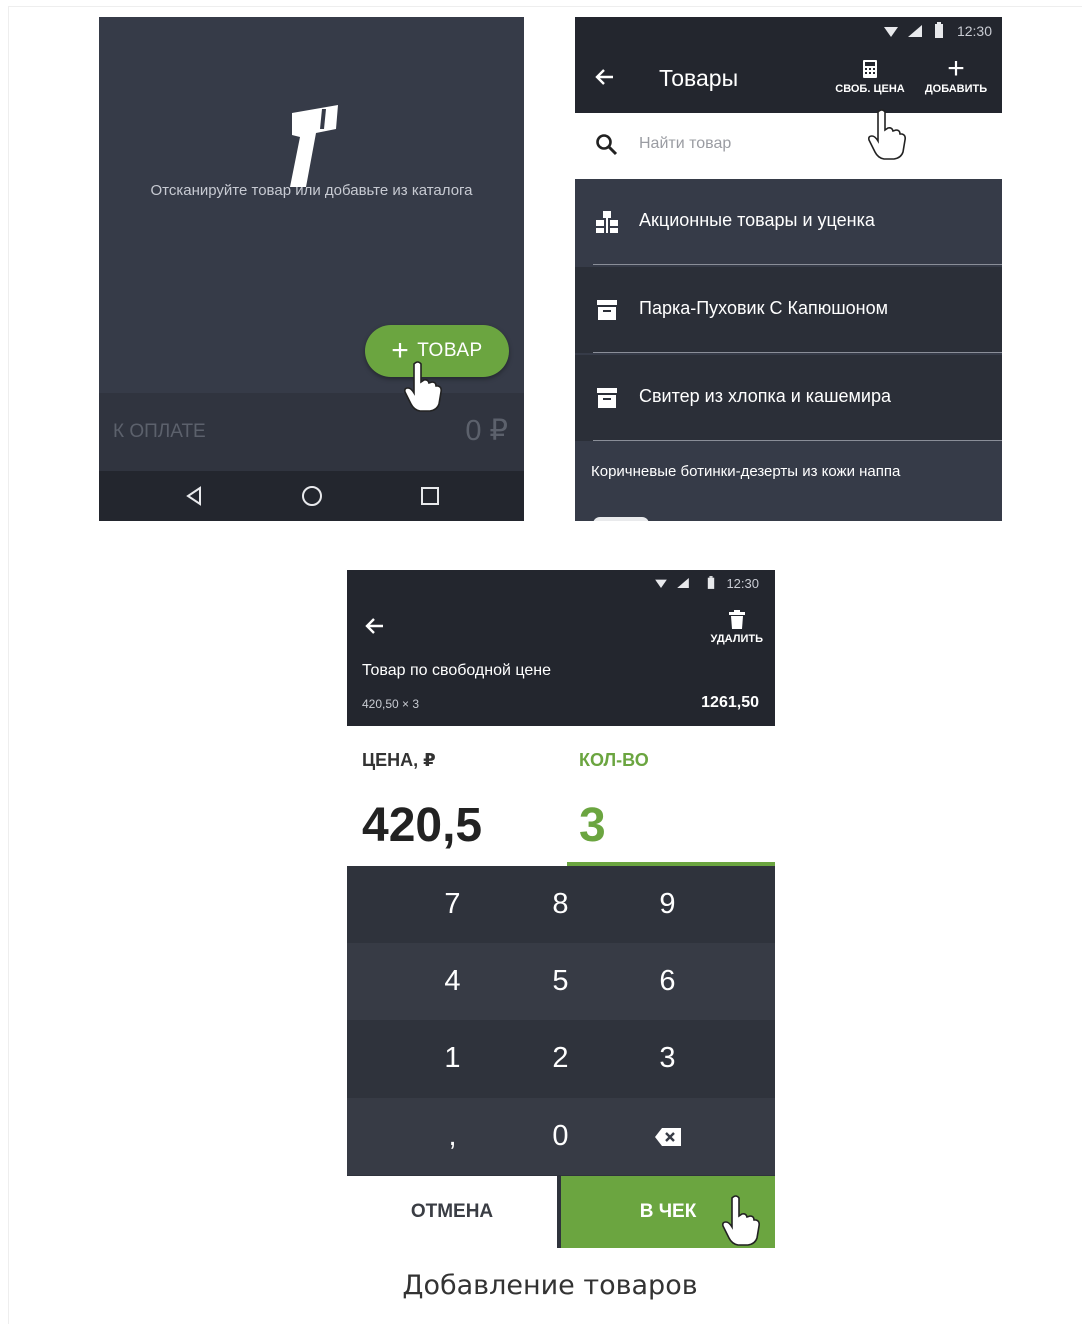  I want to click on list-item-sweater: Свитер из хлопка и кашемира, so click(788, 398).